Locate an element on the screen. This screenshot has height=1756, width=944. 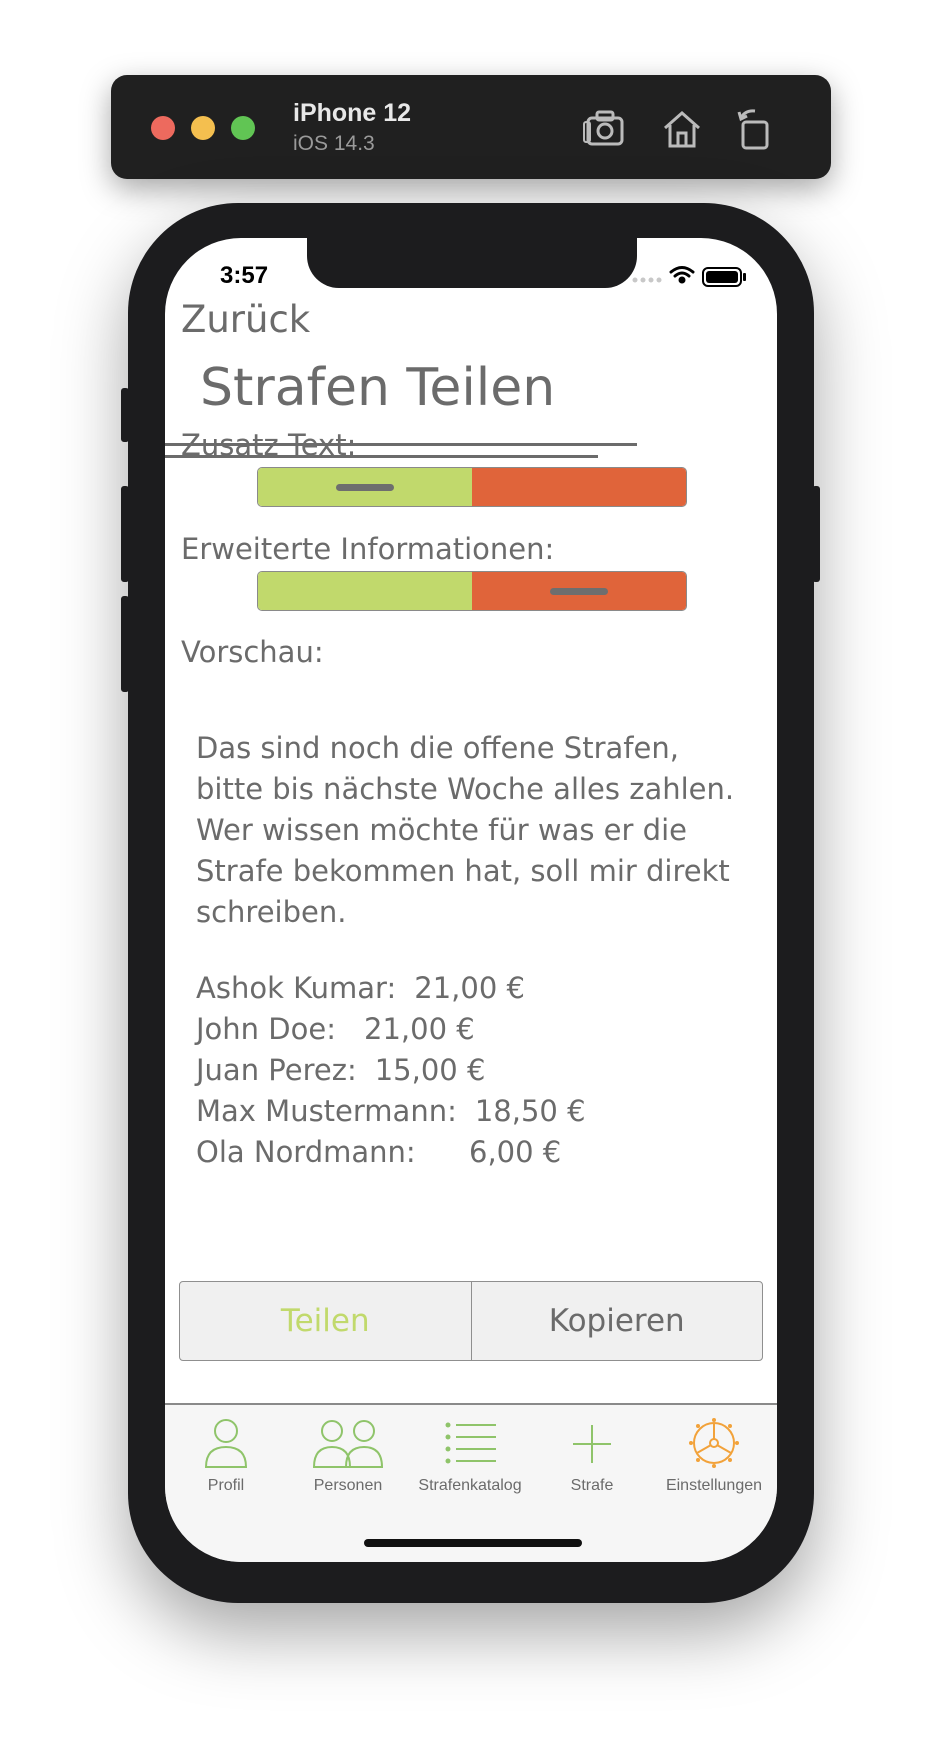
fine-row: Max Mustermann: 18,50 € is located at coordinates (391, 1111).